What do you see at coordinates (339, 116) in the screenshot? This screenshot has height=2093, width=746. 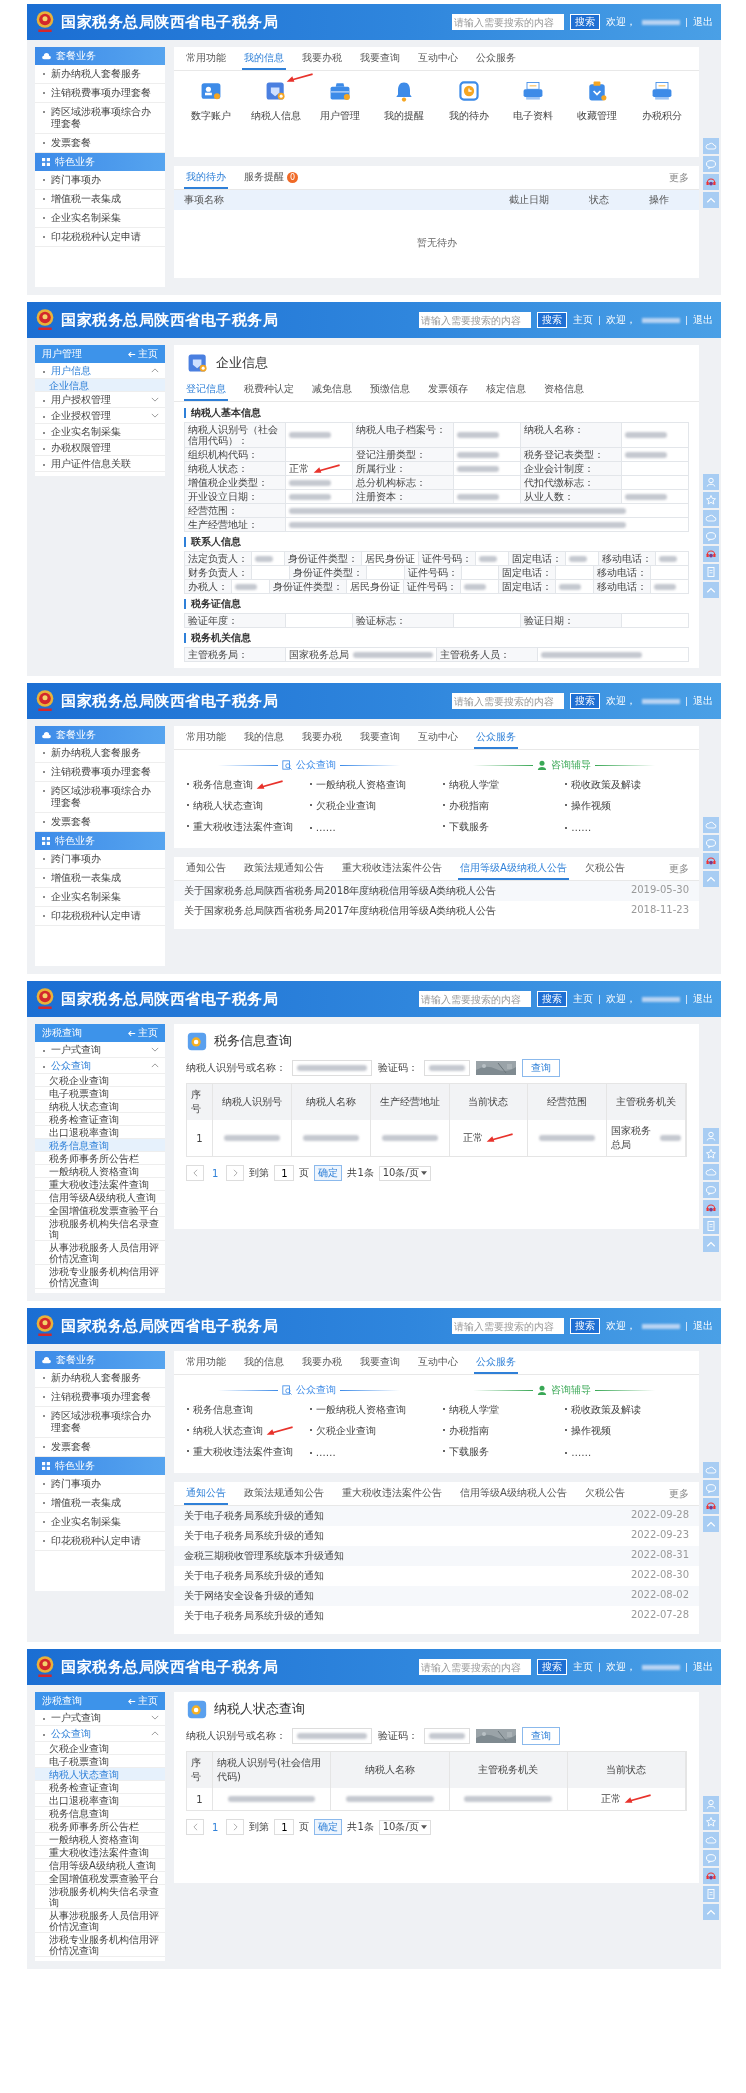 I see `app-label: 用户管理` at bounding box center [339, 116].